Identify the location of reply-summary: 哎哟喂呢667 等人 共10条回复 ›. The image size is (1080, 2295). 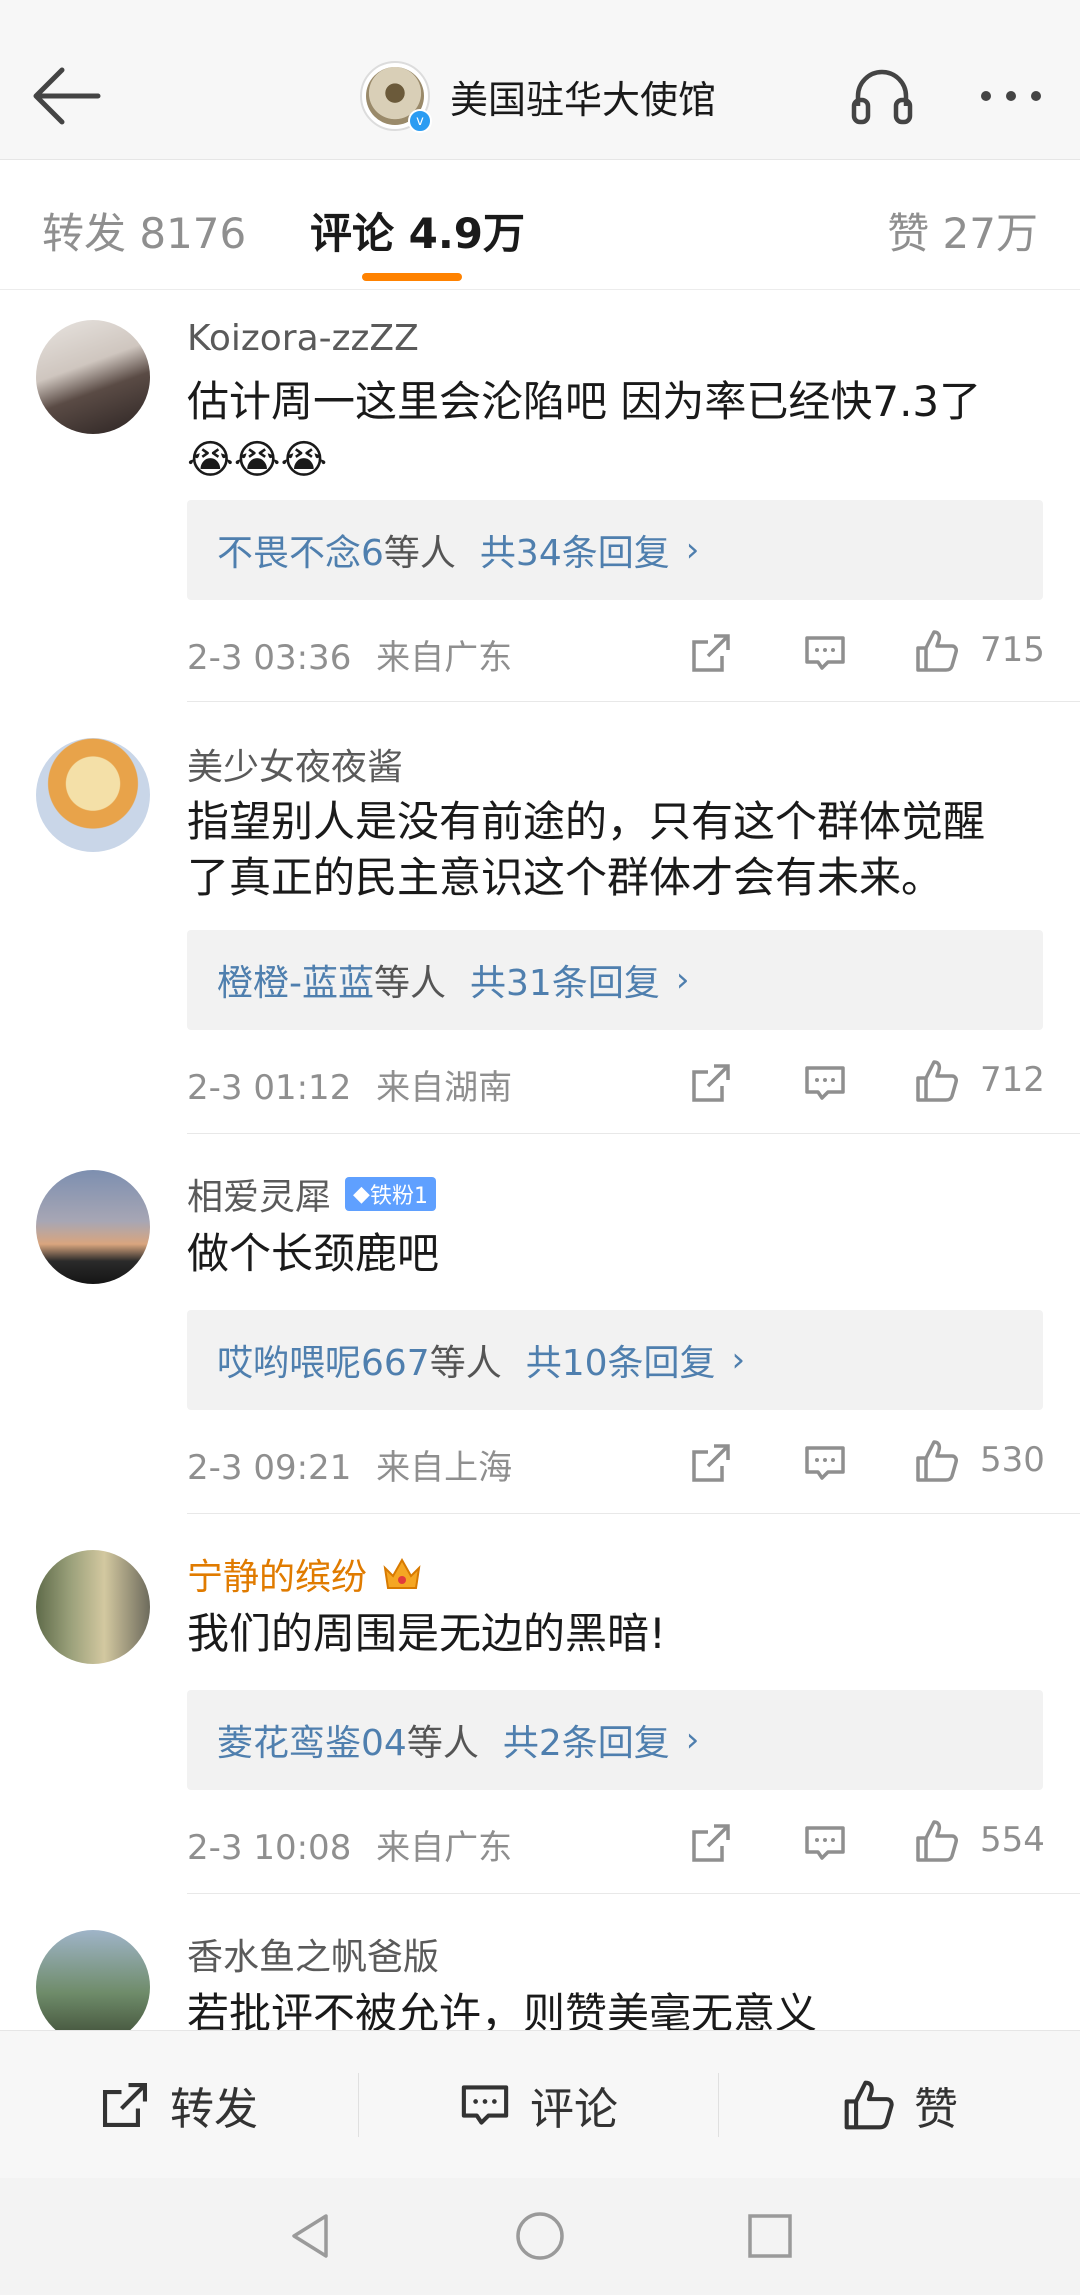
(615, 1360).